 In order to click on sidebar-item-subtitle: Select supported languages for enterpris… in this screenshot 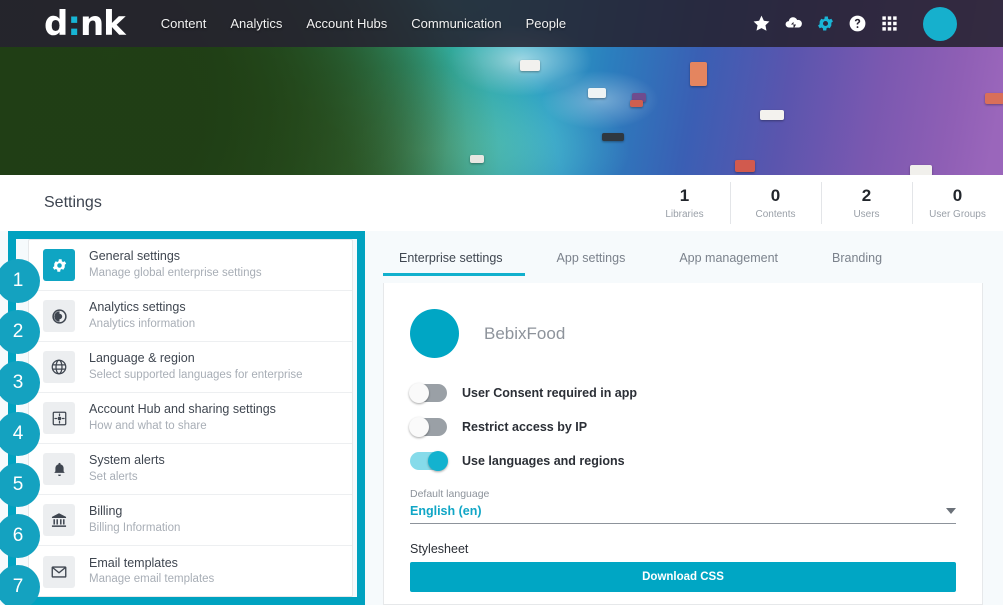, I will do `click(196, 374)`.